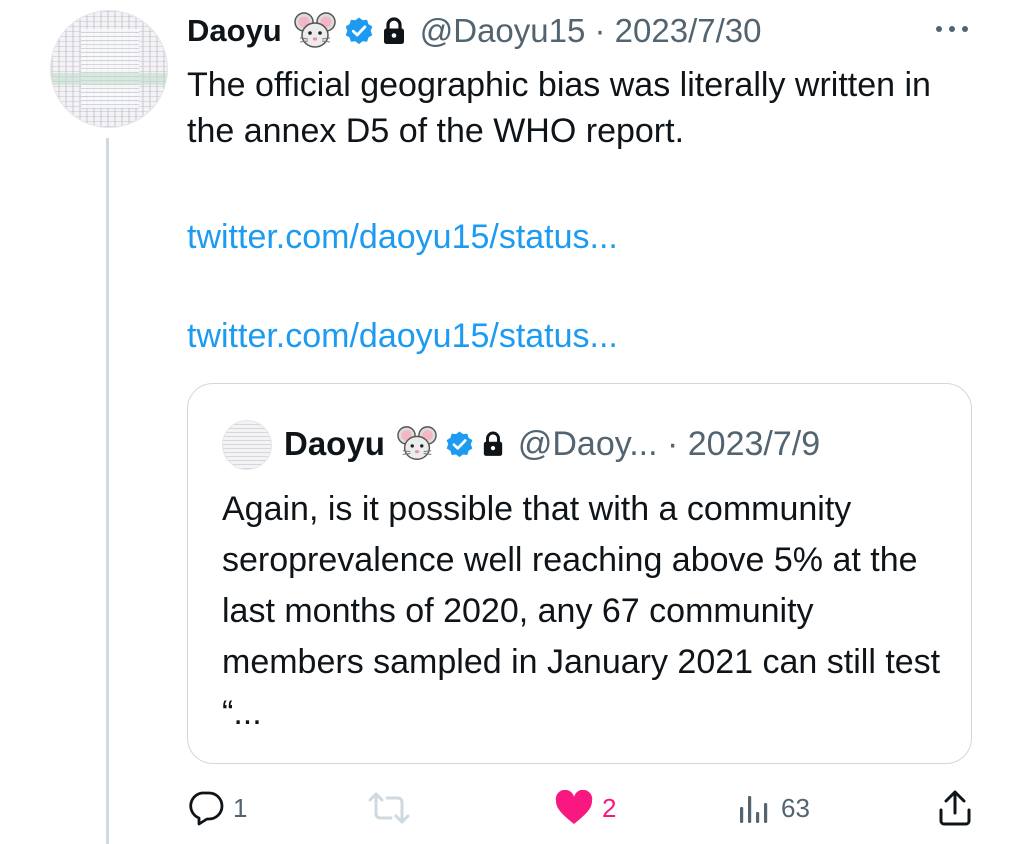 This screenshot has height=844, width=1024. I want to click on like-button: 2, so click(585, 808).